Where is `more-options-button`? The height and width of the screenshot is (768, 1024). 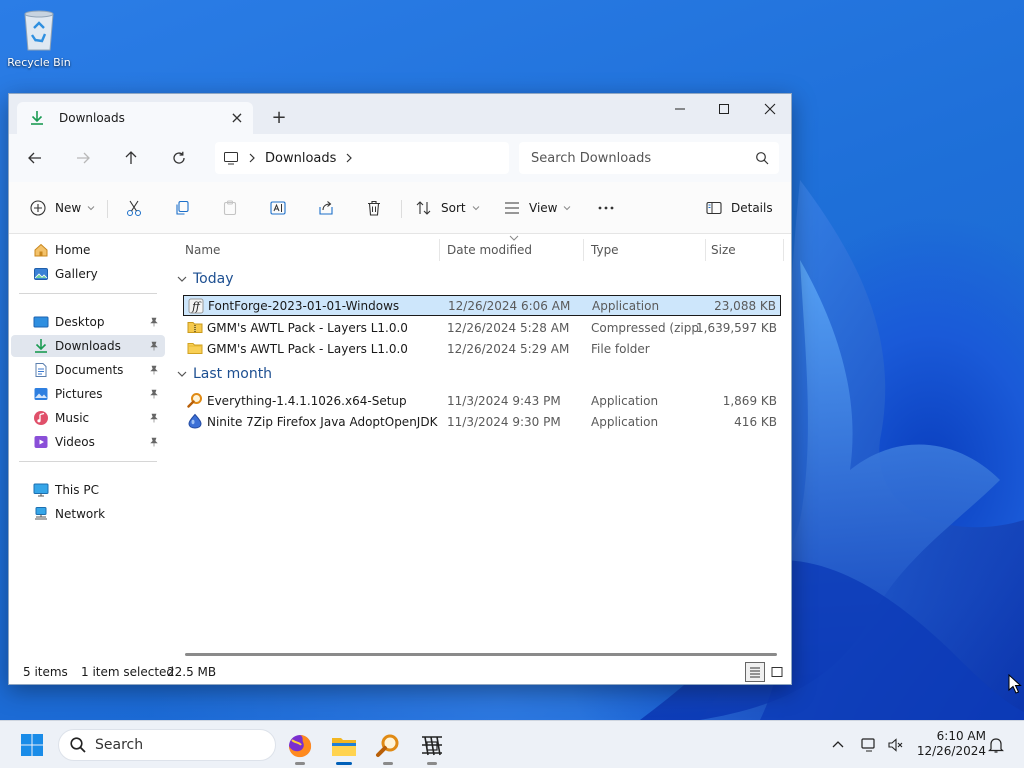 more-options-button is located at coordinates (606, 208).